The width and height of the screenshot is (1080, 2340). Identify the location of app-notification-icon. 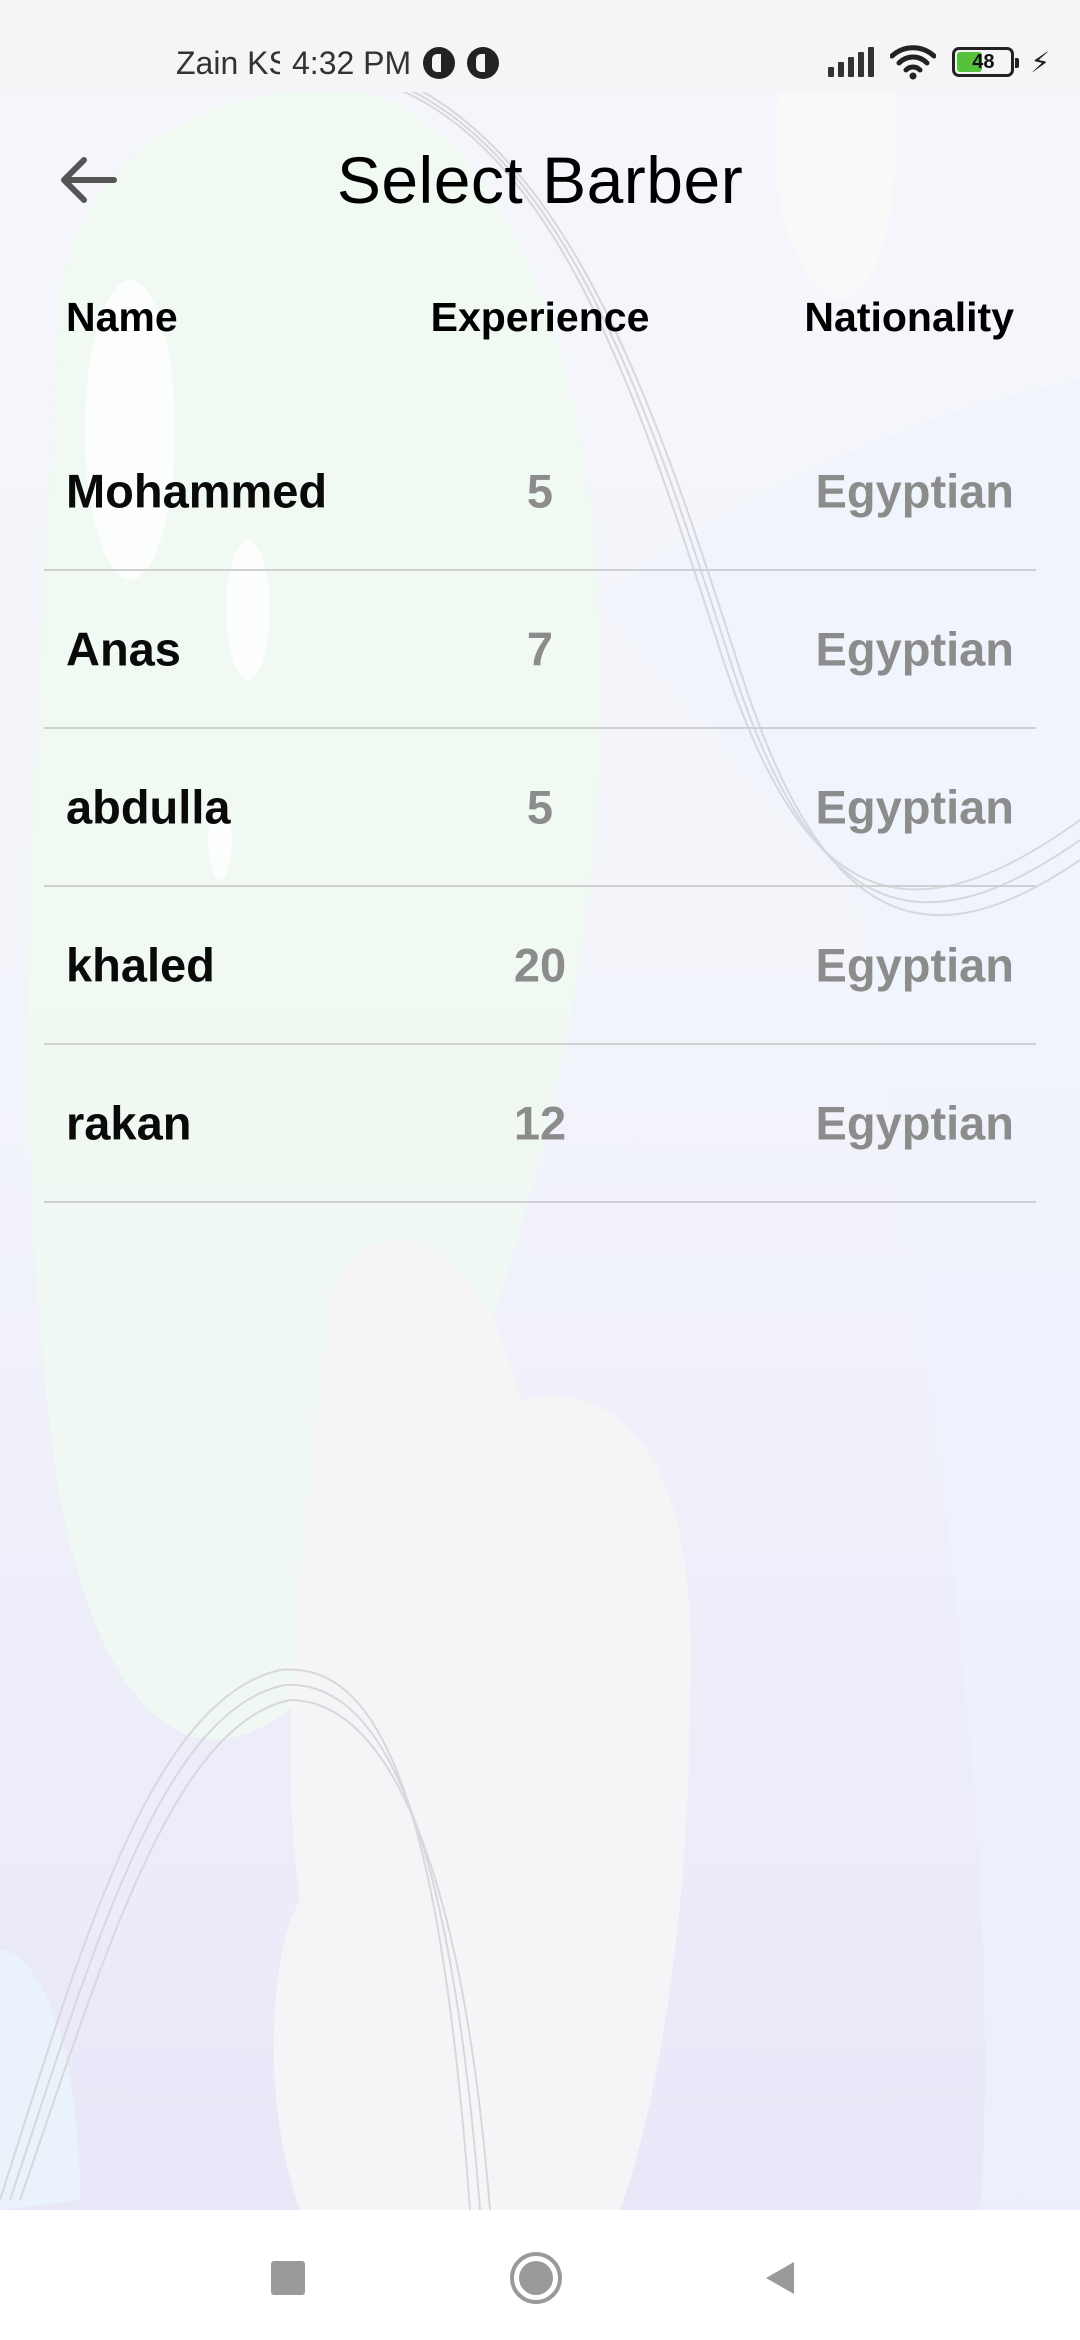
(439, 63).